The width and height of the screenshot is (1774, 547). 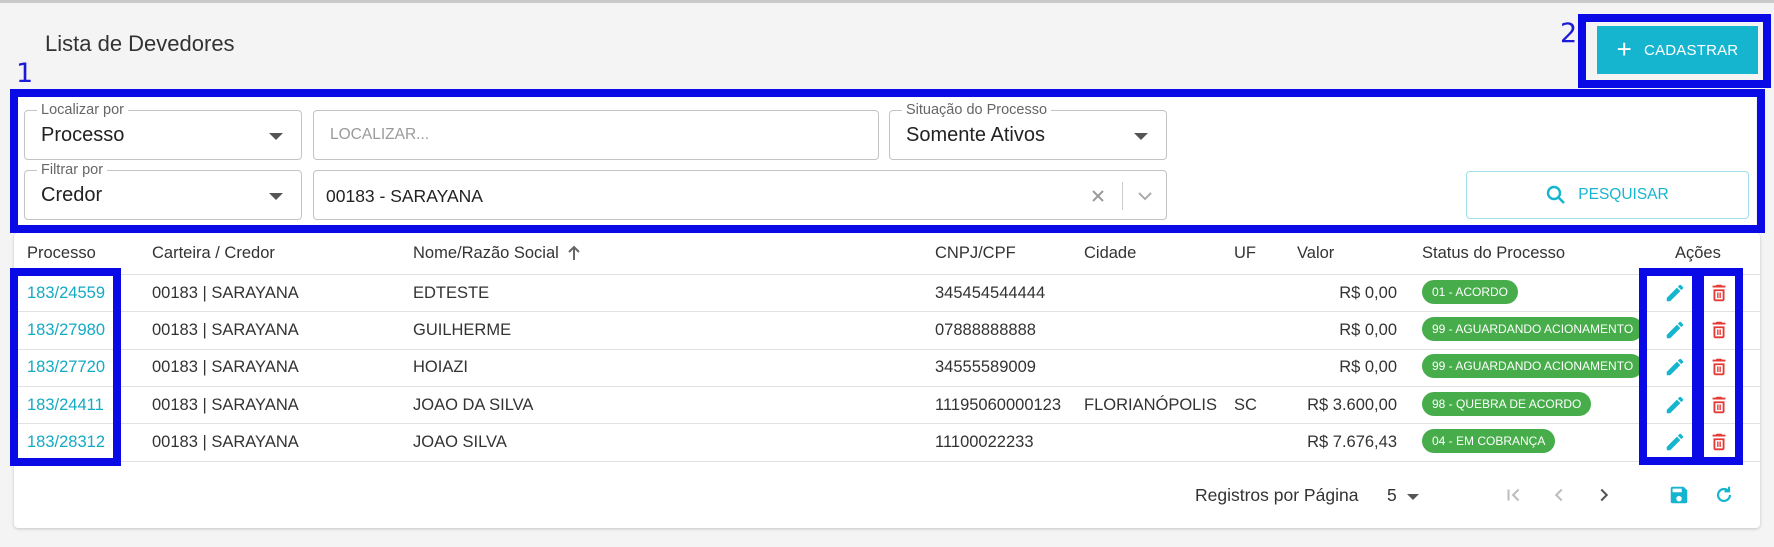 I want to click on header-acoes: Ações, so click(x=1698, y=253).